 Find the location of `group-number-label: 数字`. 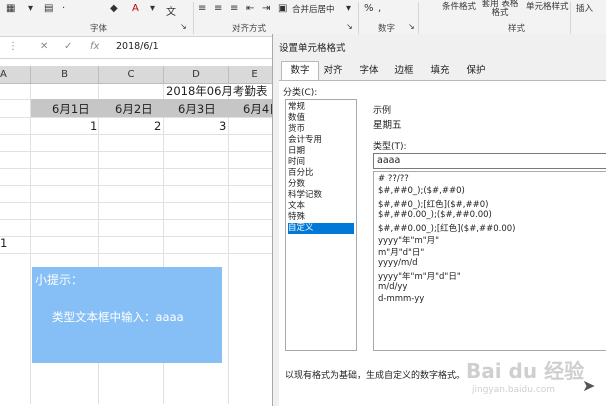

group-number-label: 数字 is located at coordinates (387, 29).